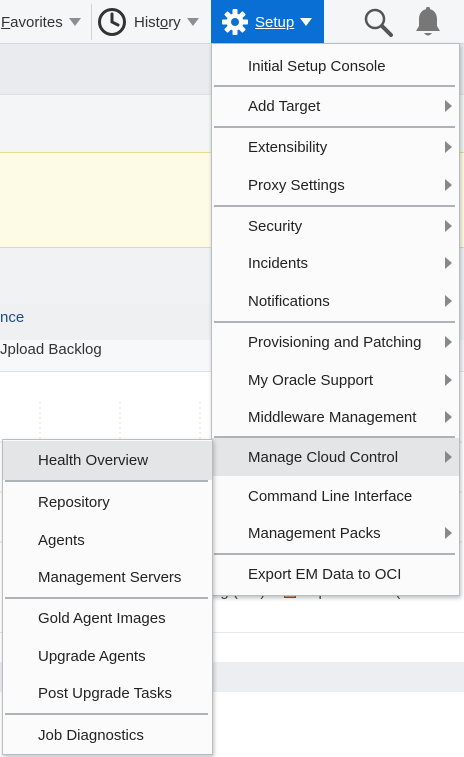 This screenshot has width=464, height=757. I want to click on menu-item-command-line-interface: Command Line Interface, so click(335, 496).